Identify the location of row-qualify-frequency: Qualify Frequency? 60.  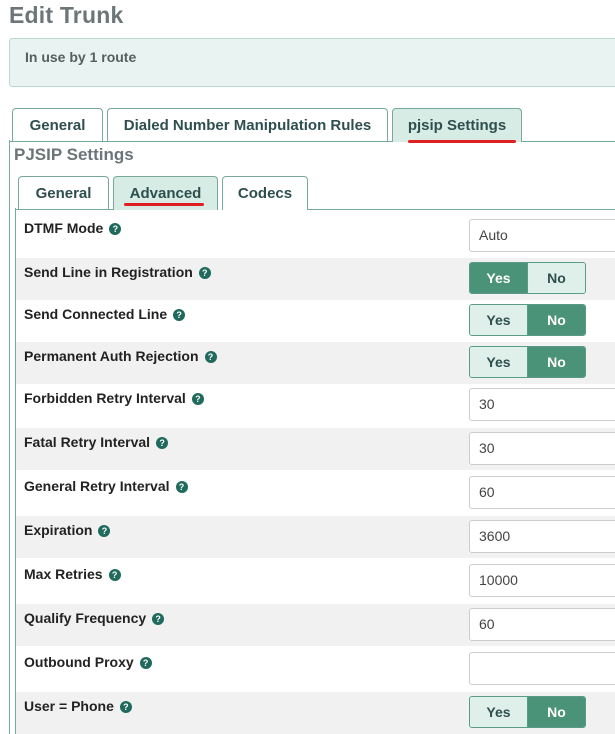
(315, 625).